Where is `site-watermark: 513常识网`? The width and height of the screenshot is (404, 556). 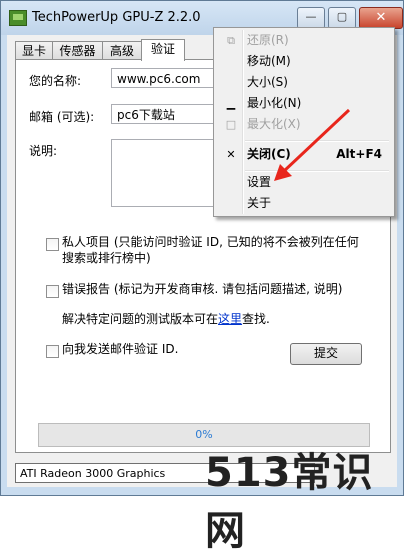 site-watermark: 513常识网 is located at coordinates (289, 502).